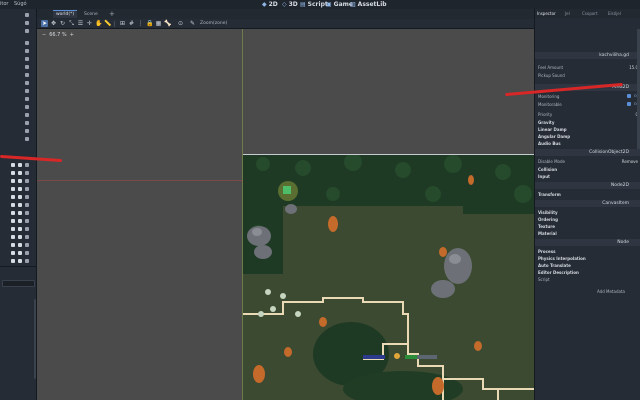 This screenshot has height=400, width=640. Describe the element at coordinates (339, 4) in the screenshot. I see `workspace-game-button: ▣ Game` at that location.